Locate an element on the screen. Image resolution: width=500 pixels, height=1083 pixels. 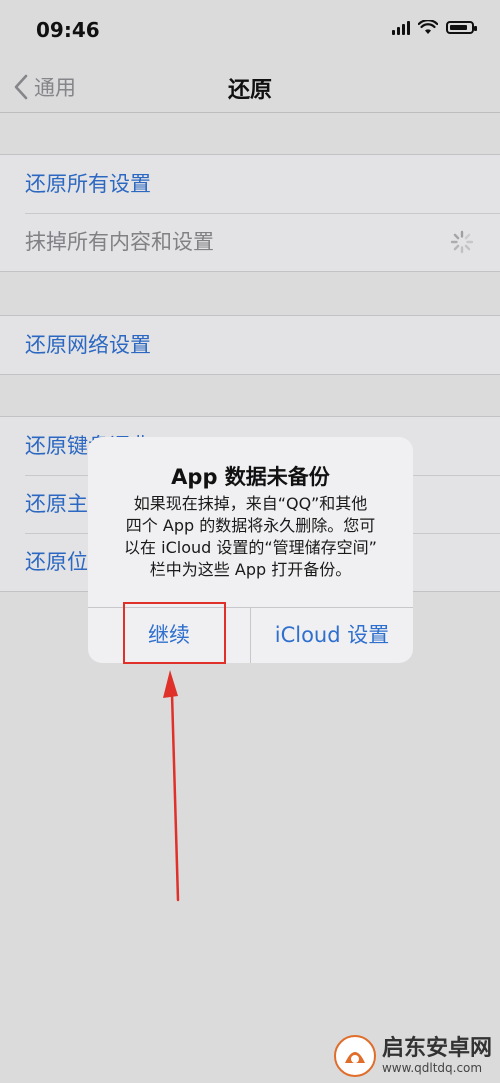
alert-message-line: 栏中为这些 App 打开备份。 is located at coordinates (250, 569).